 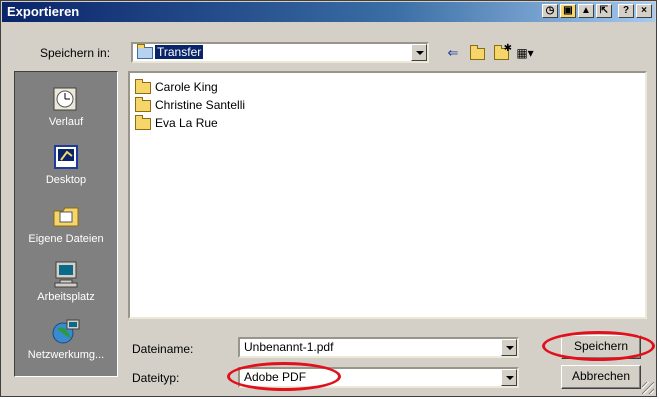 I want to click on save-in-dropdown: Transfer, so click(x=280, y=52).